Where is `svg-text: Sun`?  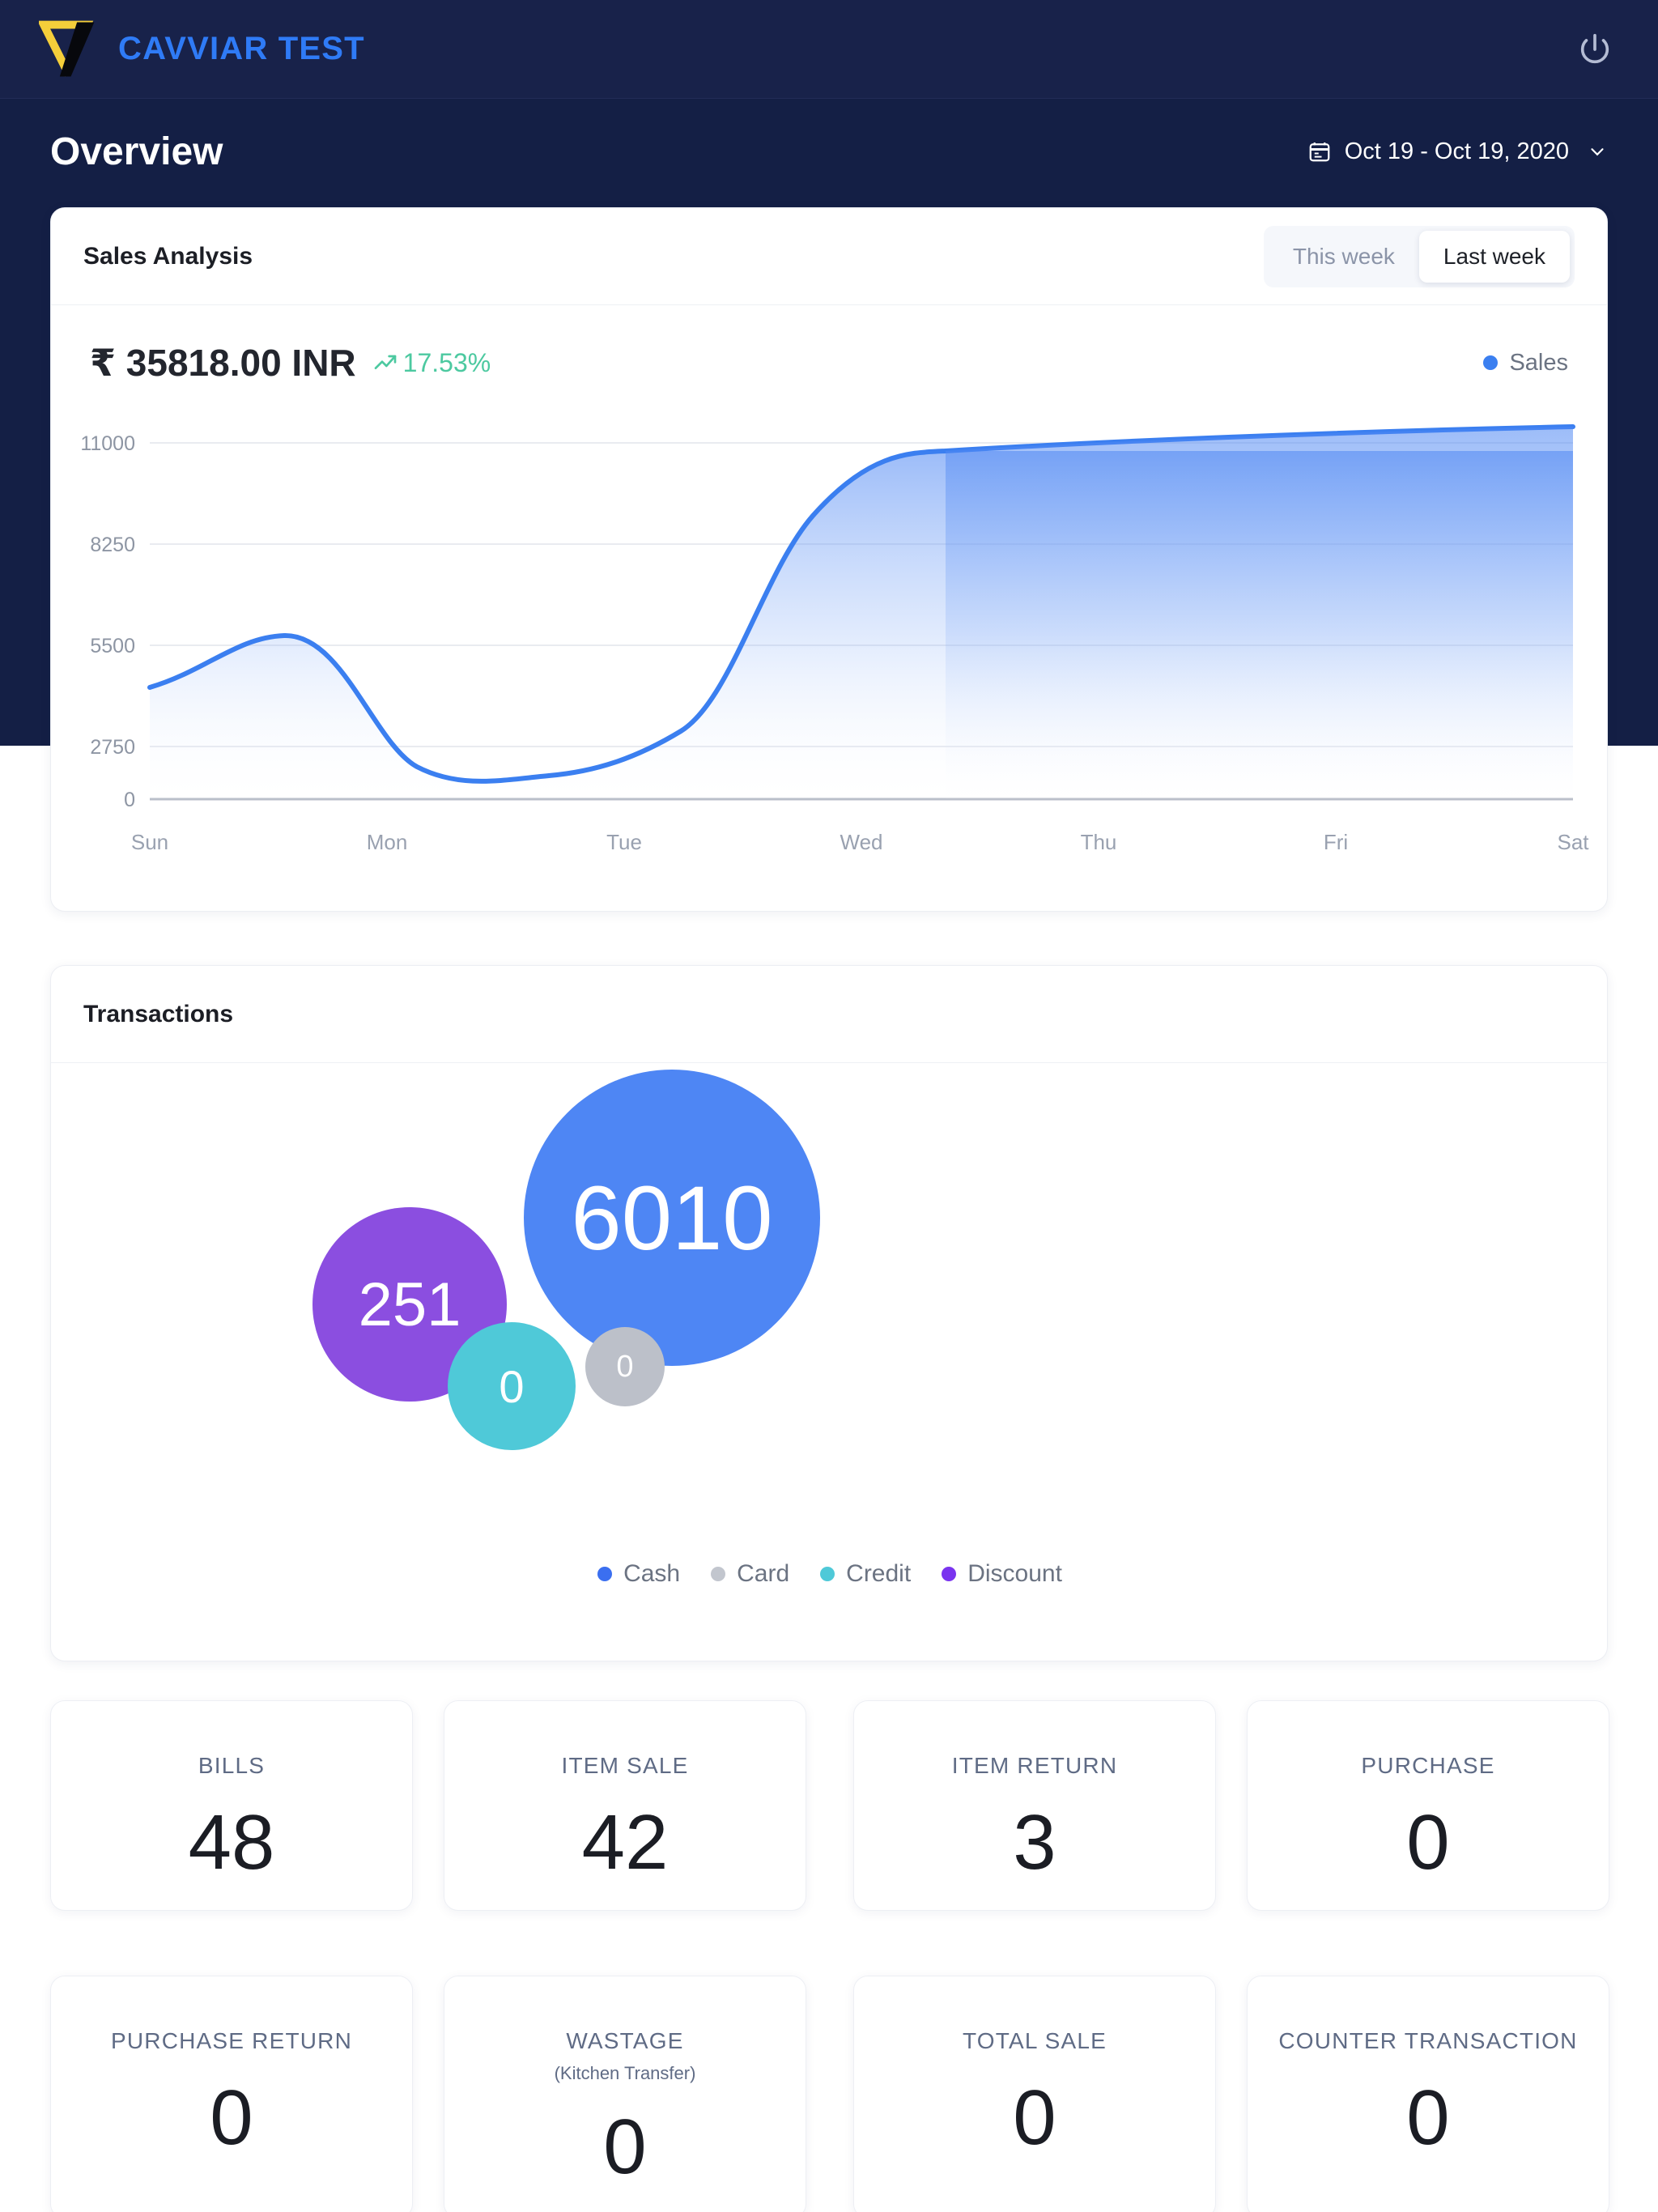 svg-text: Sun is located at coordinates (149, 842).